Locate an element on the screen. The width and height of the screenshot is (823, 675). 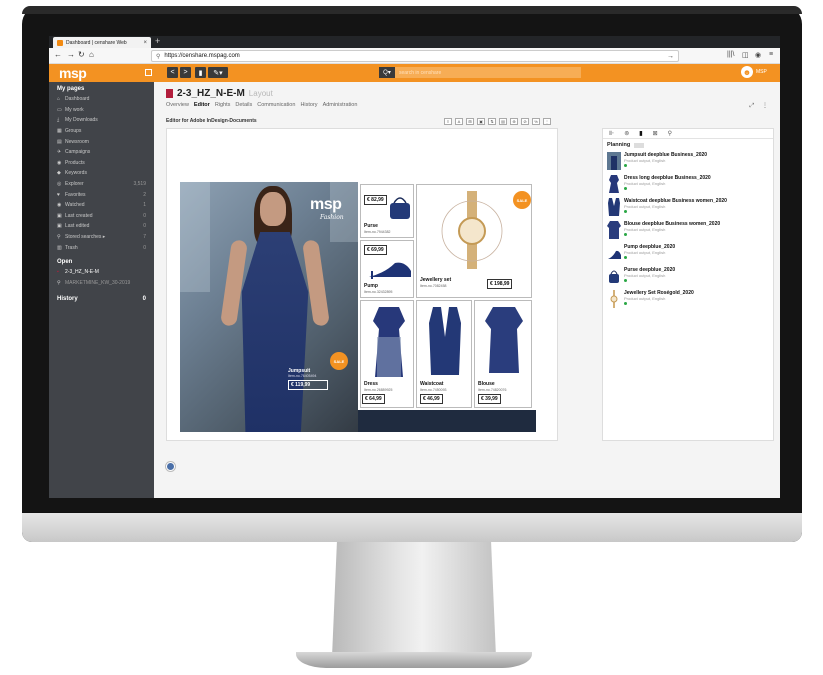
top-right-actions: ⤢ ⋮ is located at coordinates (759, 106).